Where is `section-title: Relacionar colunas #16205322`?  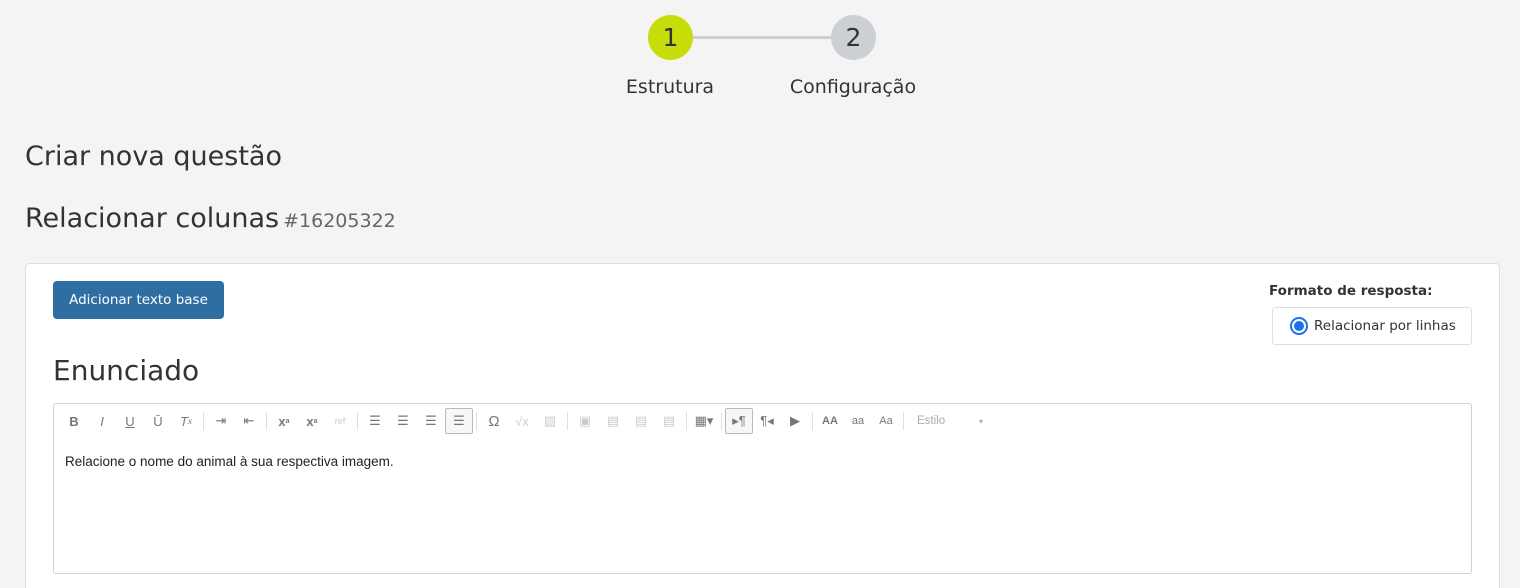 section-title: Relacionar colunas #16205322 is located at coordinates (210, 218).